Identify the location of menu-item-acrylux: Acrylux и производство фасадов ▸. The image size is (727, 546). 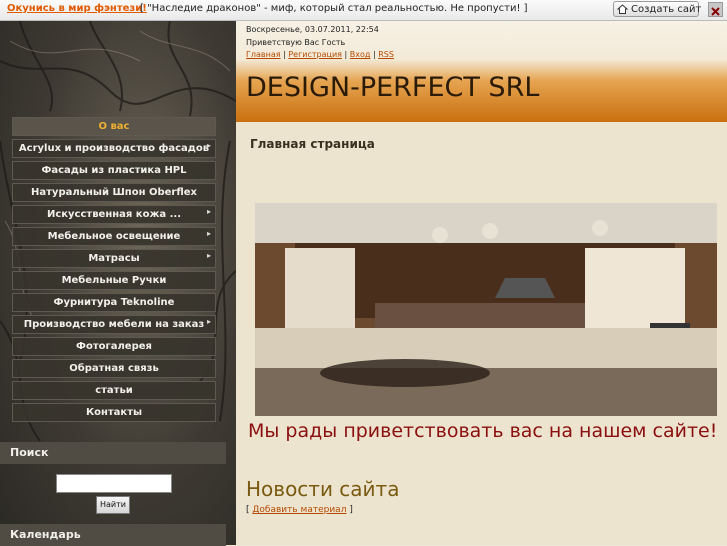
(114, 148).